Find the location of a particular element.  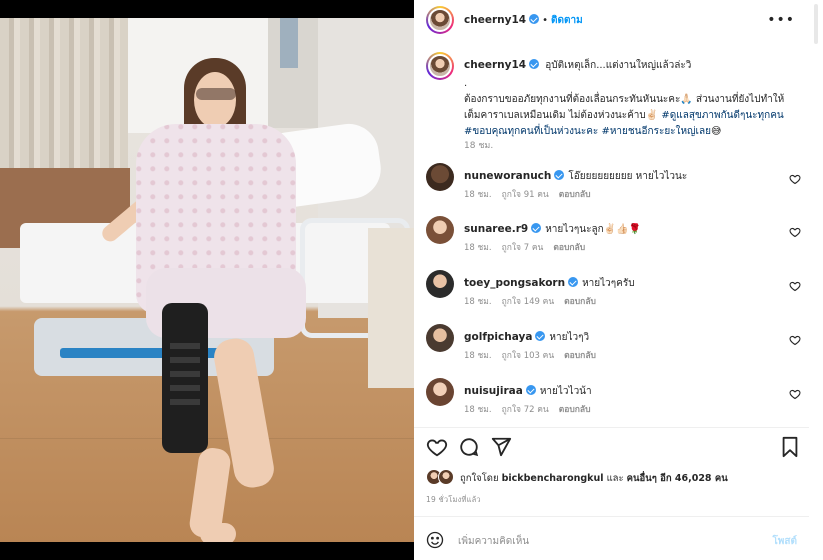

post-timestamp: 19 ชั่วโมงที่แล้ว is located at coordinates (453, 500).